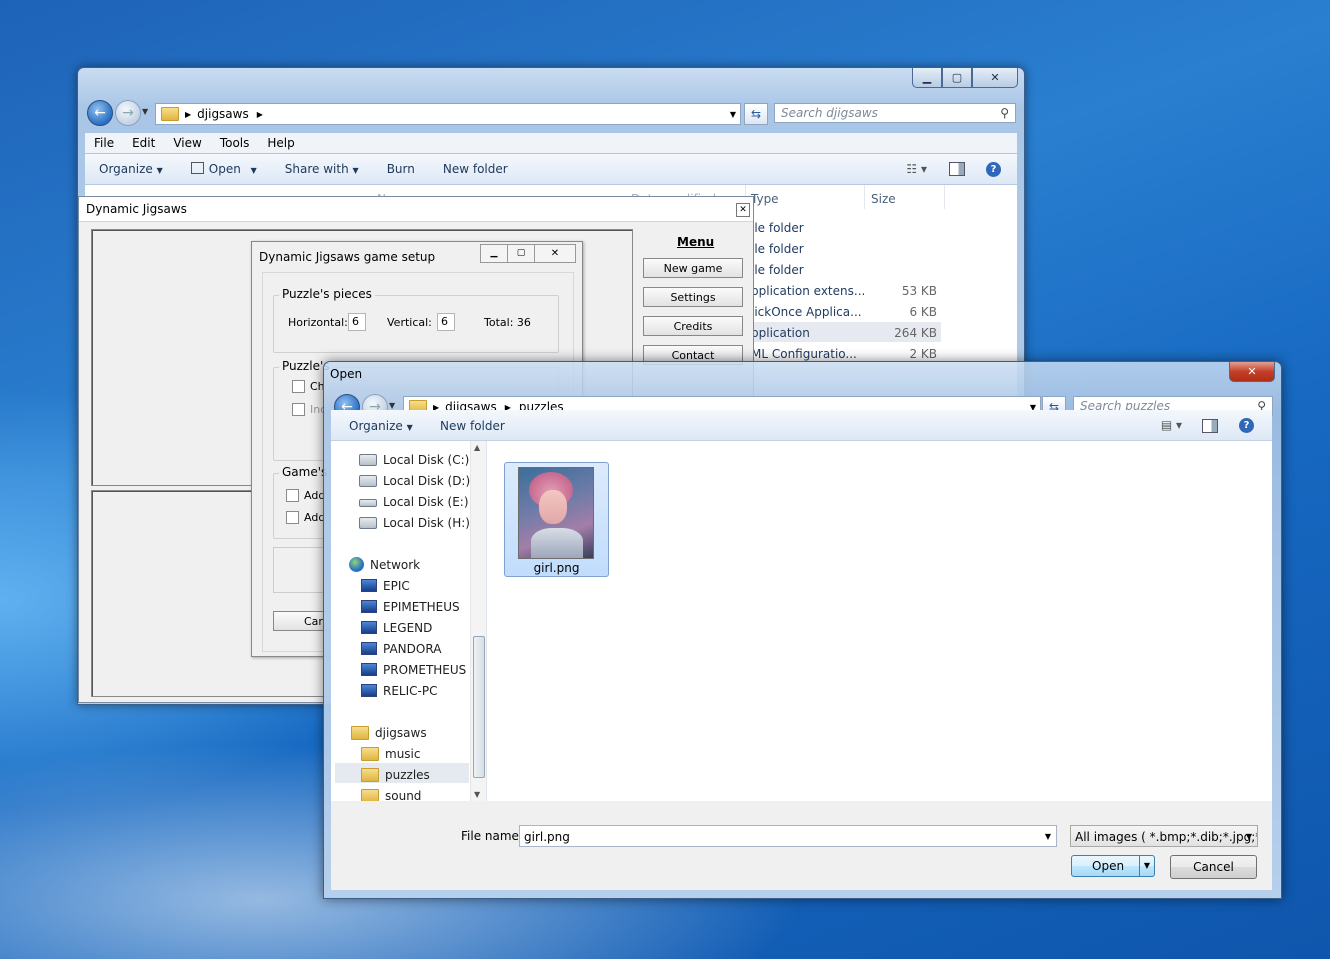 The height and width of the screenshot is (959, 1330). Describe the element at coordinates (414, 480) in the screenshot. I see `nav-drive-d: Local Disk (D:)` at that location.